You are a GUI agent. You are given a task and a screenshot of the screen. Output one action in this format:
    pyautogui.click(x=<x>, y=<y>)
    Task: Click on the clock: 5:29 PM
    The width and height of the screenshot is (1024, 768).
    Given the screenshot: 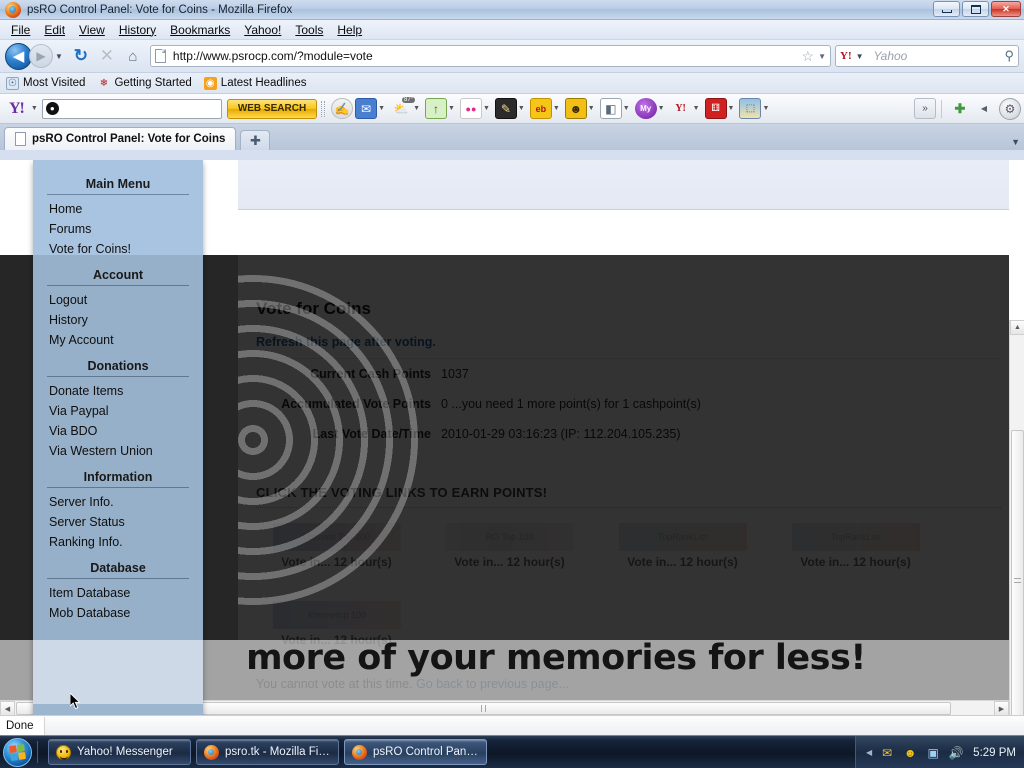 What is the action you would take?
    pyautogui.click(x=994, y=753)
    